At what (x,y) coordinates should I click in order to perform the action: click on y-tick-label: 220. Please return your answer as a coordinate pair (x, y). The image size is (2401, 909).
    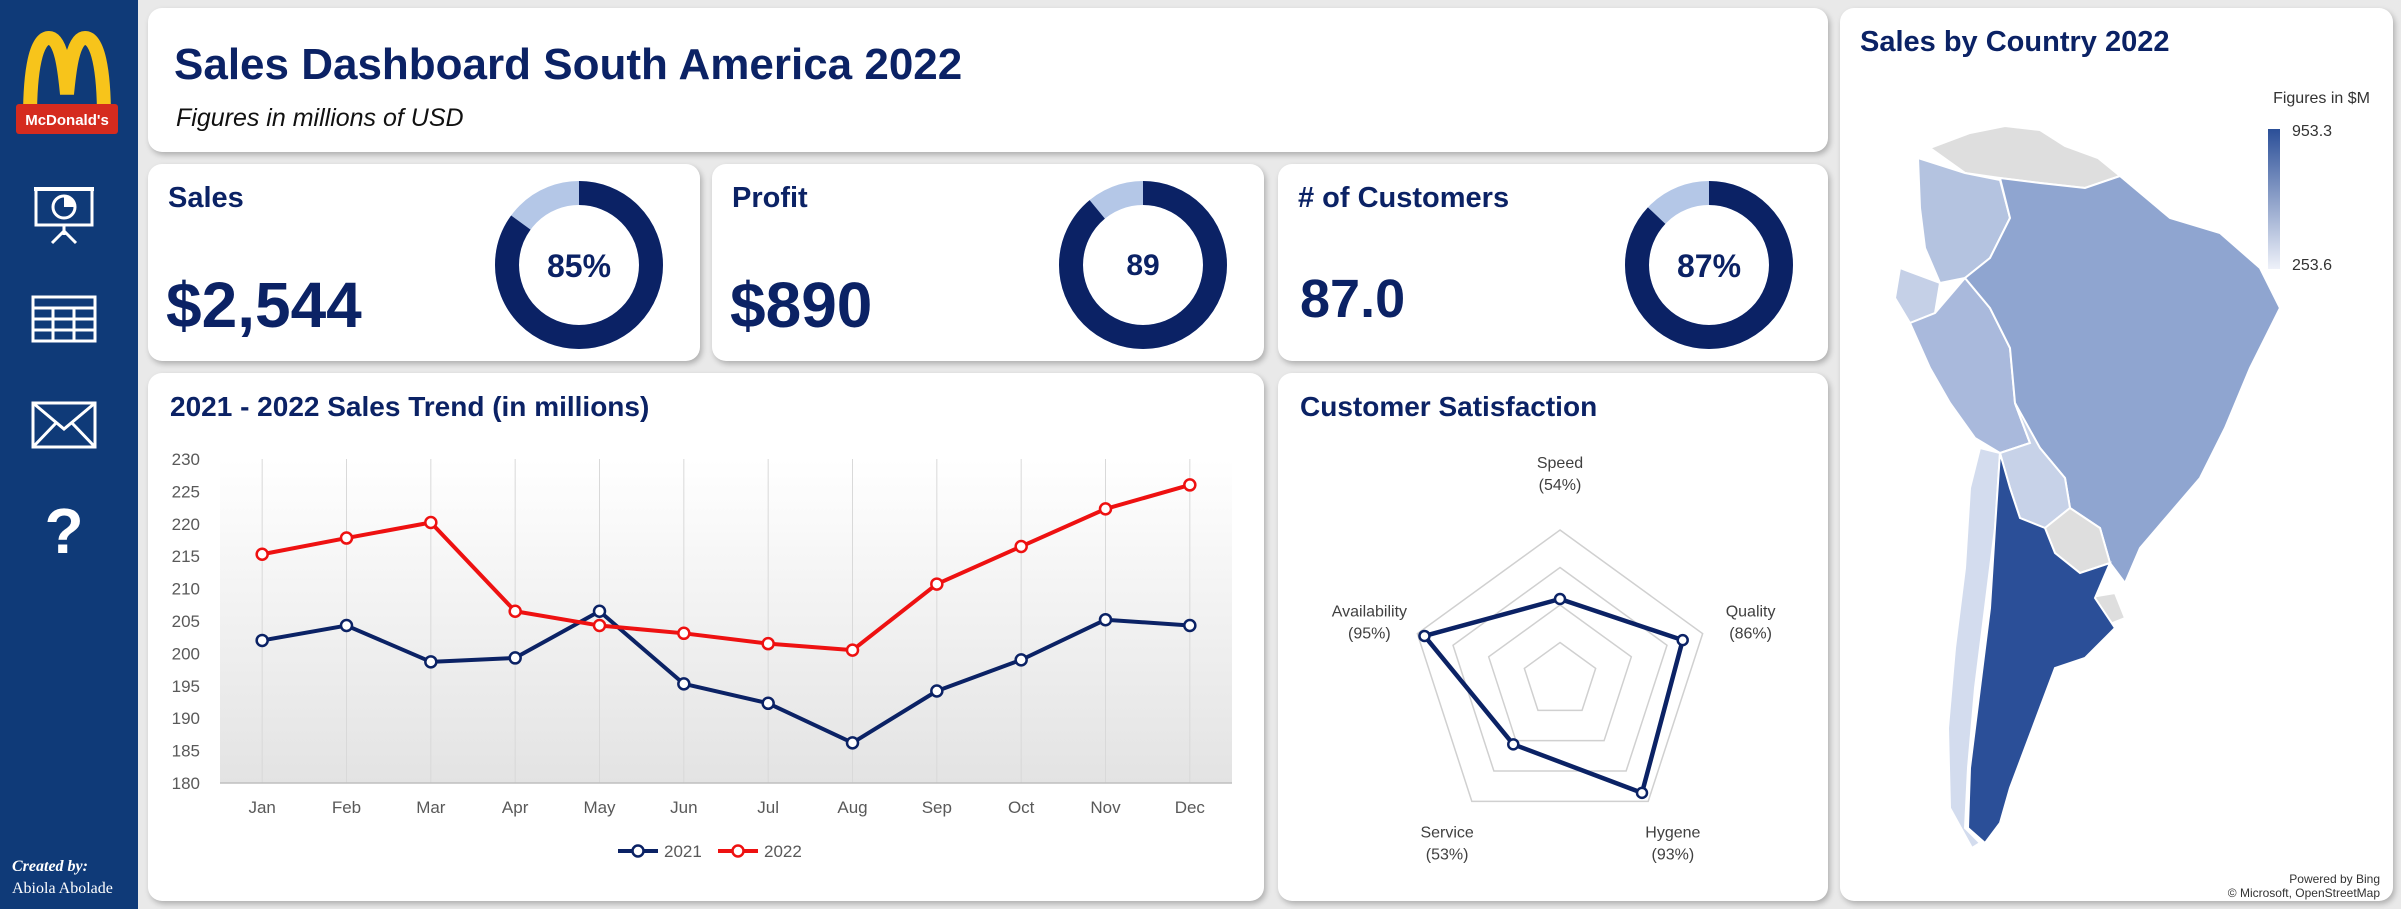
    Looking at the image, I should click on (186, 524).